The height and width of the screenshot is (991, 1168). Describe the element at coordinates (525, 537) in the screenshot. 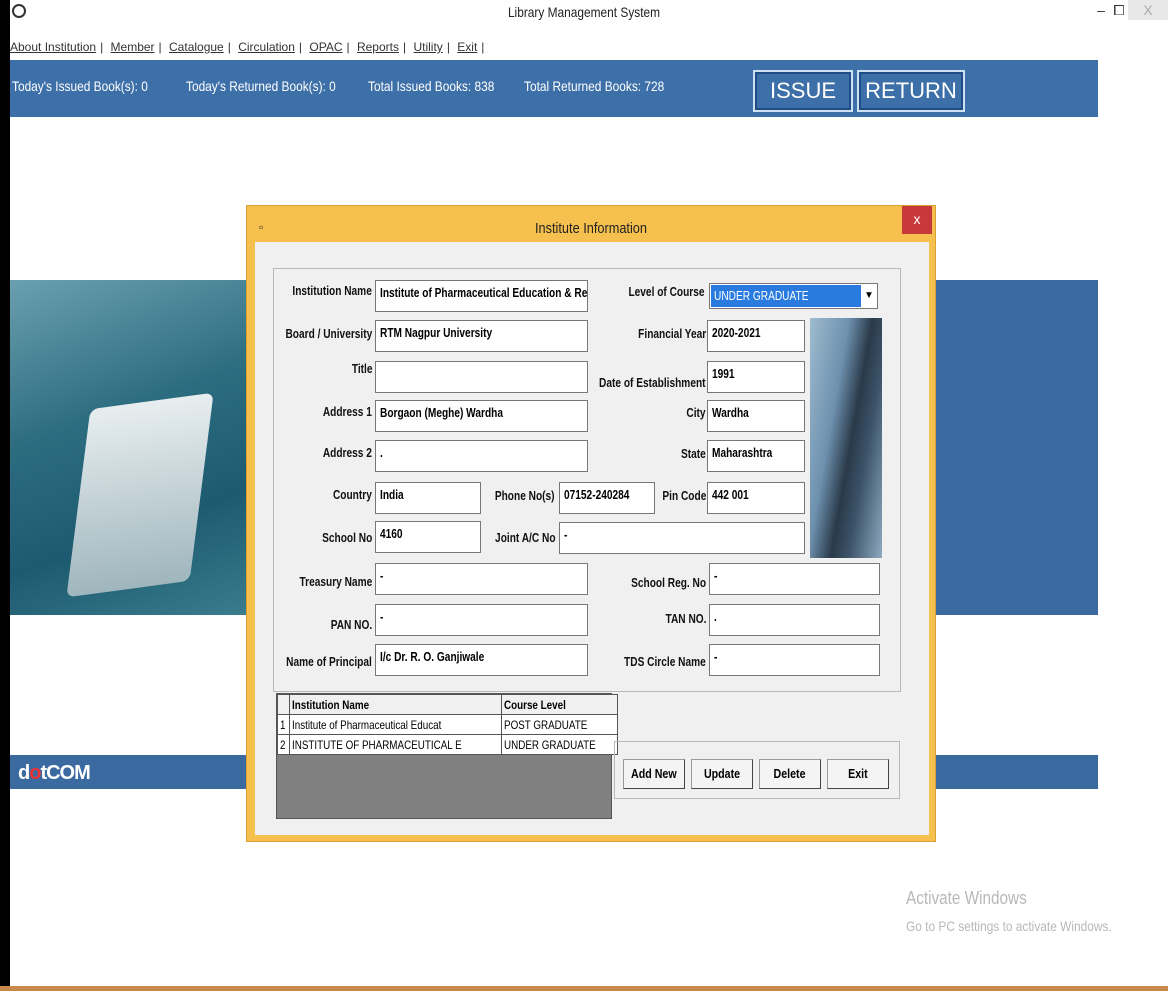

I see `joint-ac-label: Joint A/C No` at that location.